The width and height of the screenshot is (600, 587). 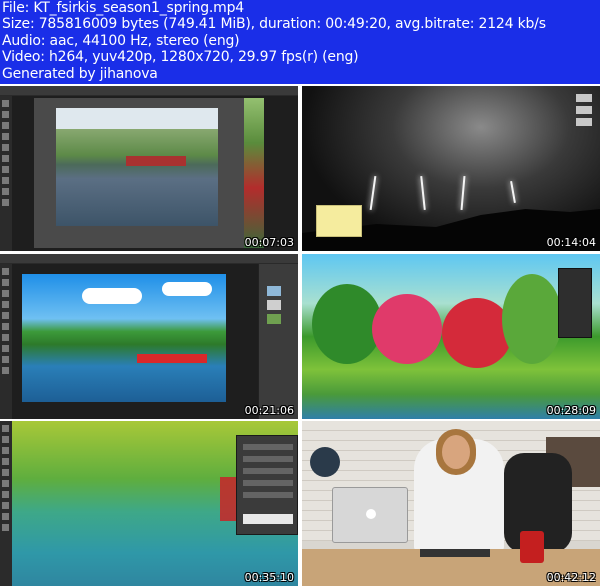 I want to click on adjustment-panel, so click(x=575, y=303).